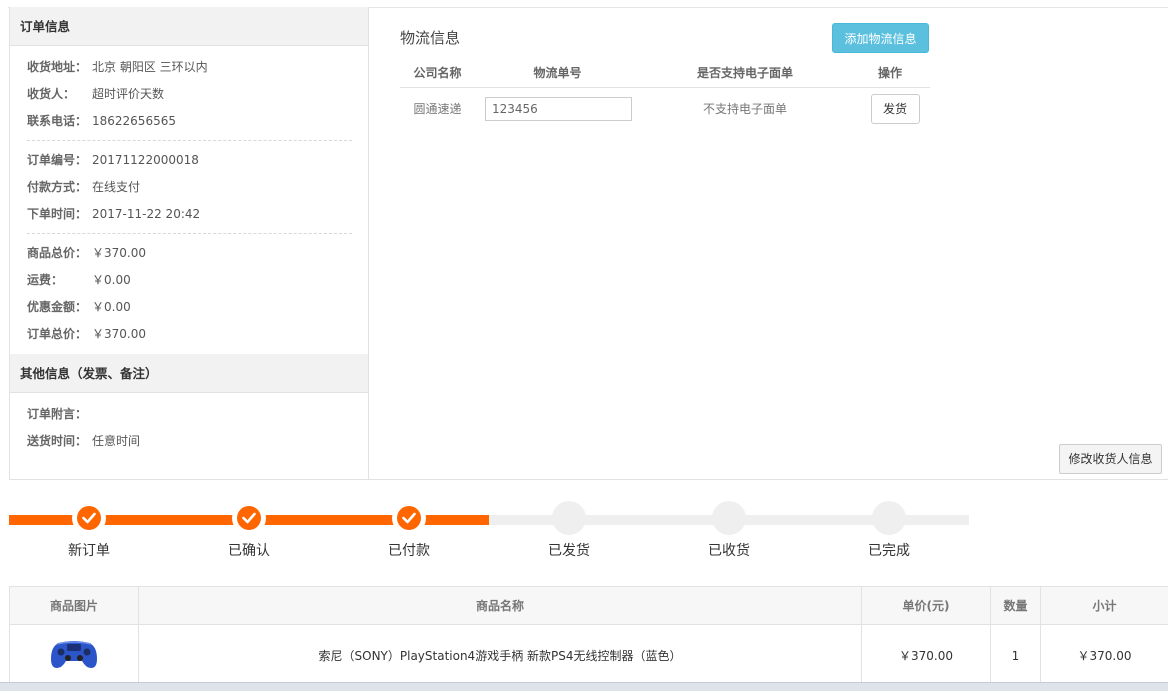  Describe the element at coordinates (500, 656) in the screenshot. I see `goods-name-cell: 索尼（SONY）PlayStation4游戏手柄 新款PS4无线控制器（蓝色）` at that location.